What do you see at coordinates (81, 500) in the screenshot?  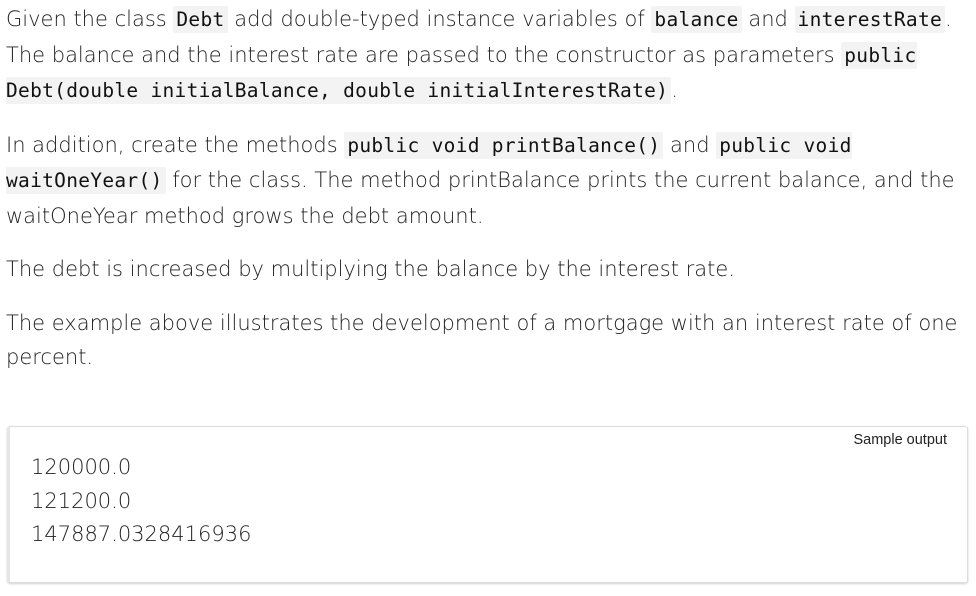 I see `sample-output-line: 121200.0` at bounding box center [81, 500].